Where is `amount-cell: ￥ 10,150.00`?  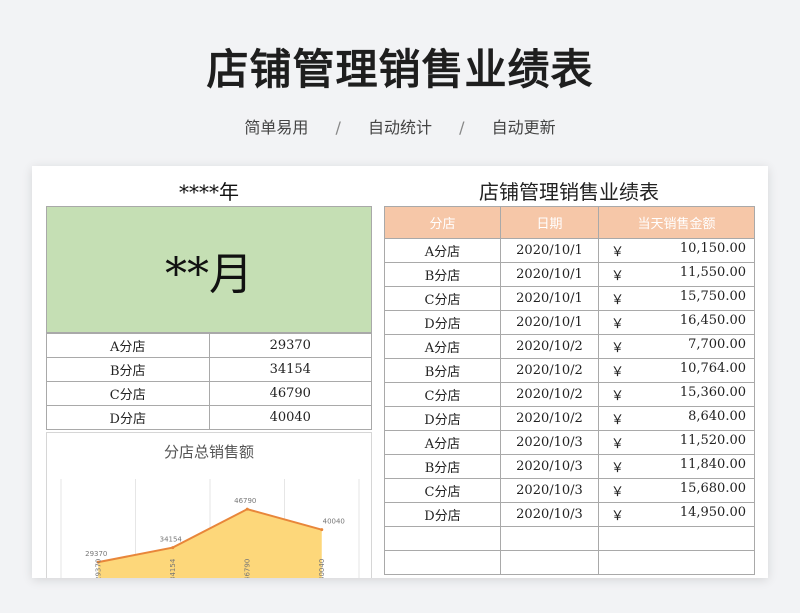
amount-cell: ￥ 10,150.00 is located at coordinates (676, 250).